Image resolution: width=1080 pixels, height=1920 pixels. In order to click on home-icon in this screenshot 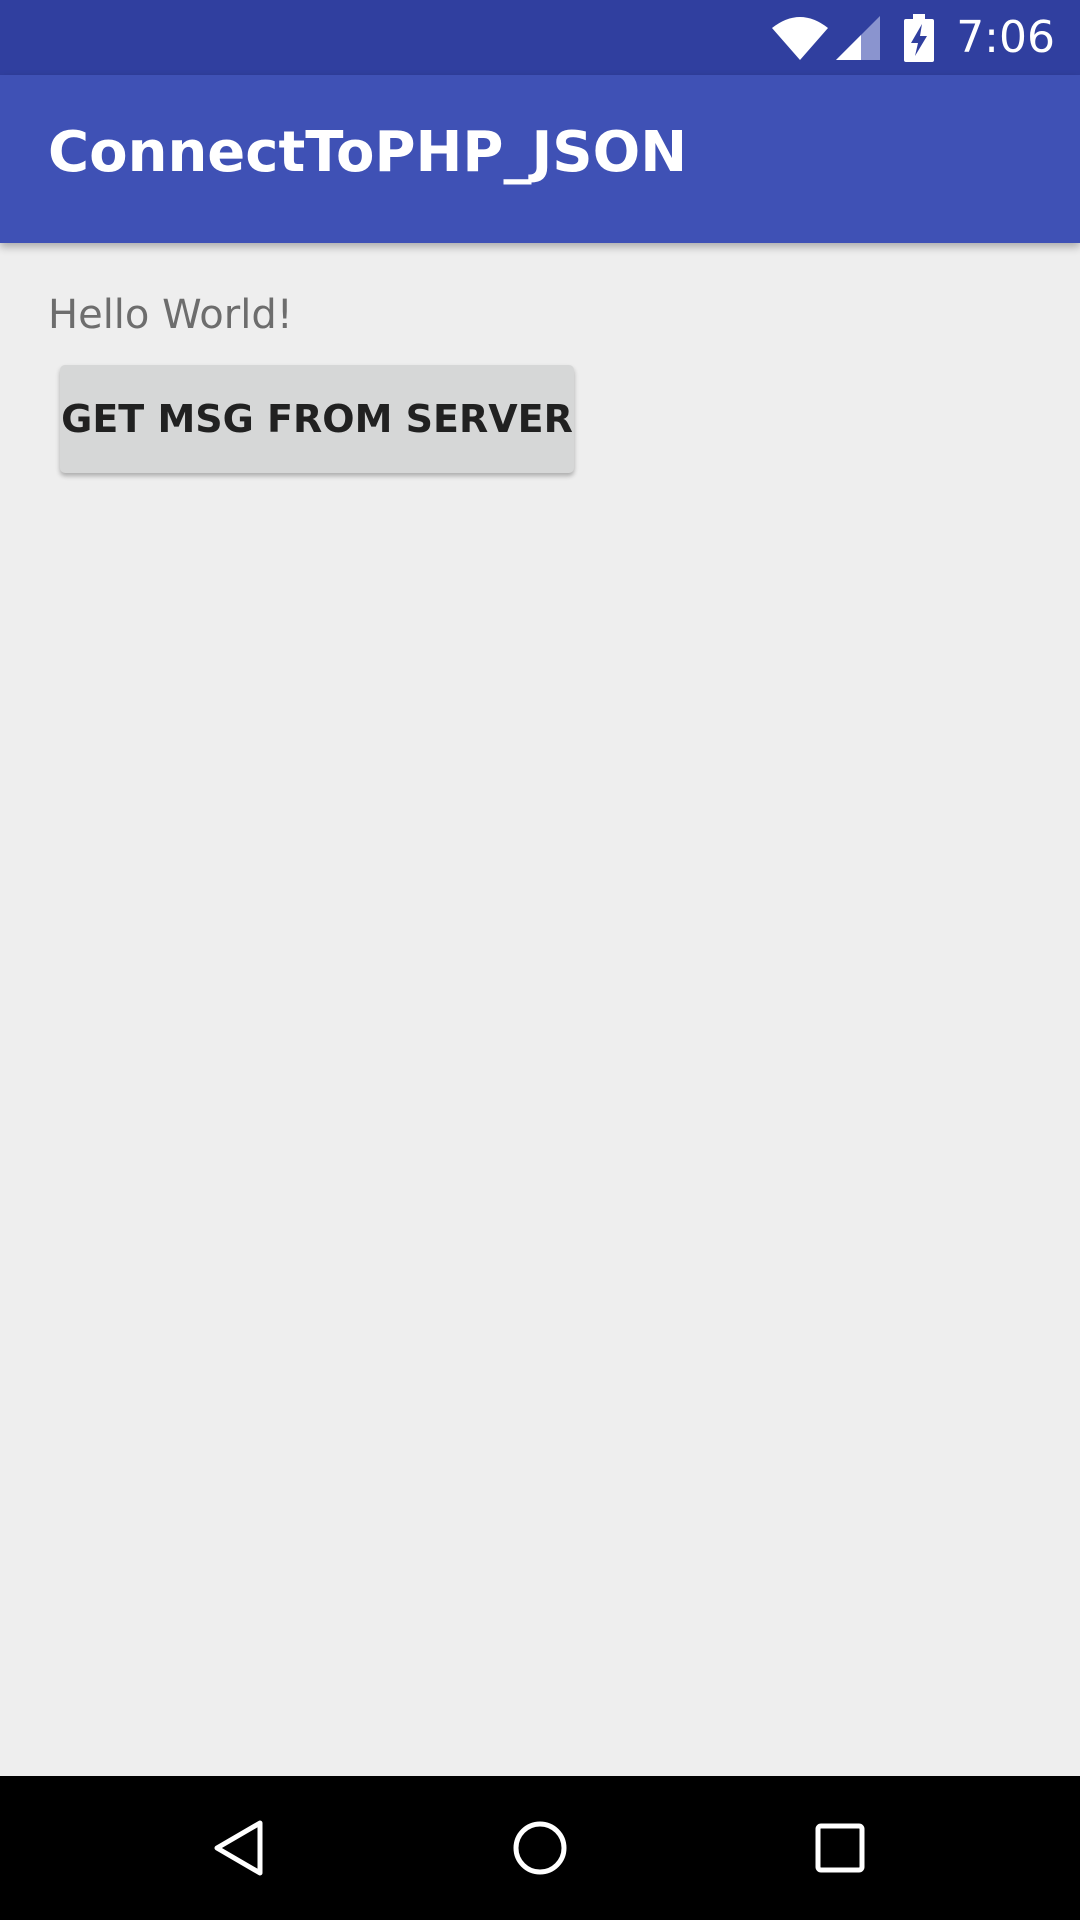, I will do `click(540, 1848)`.